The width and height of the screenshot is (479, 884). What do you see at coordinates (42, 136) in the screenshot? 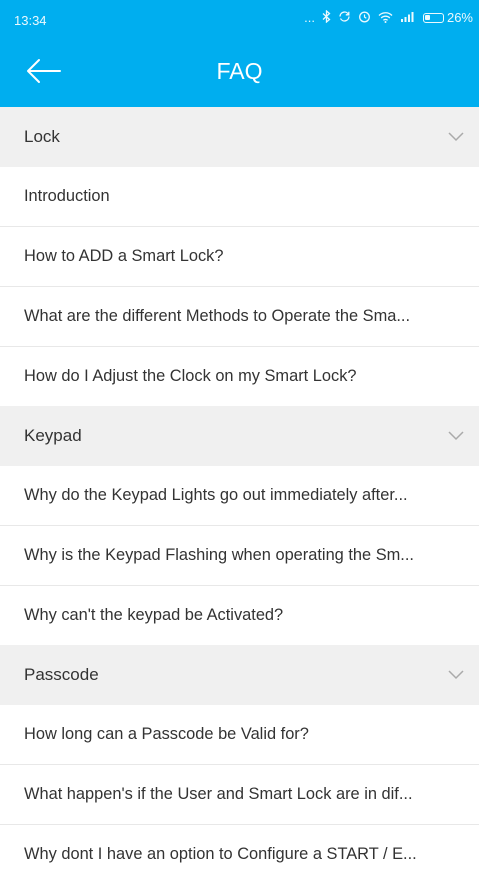
I see `section-title: Lock` at bounding box center [42, 136].